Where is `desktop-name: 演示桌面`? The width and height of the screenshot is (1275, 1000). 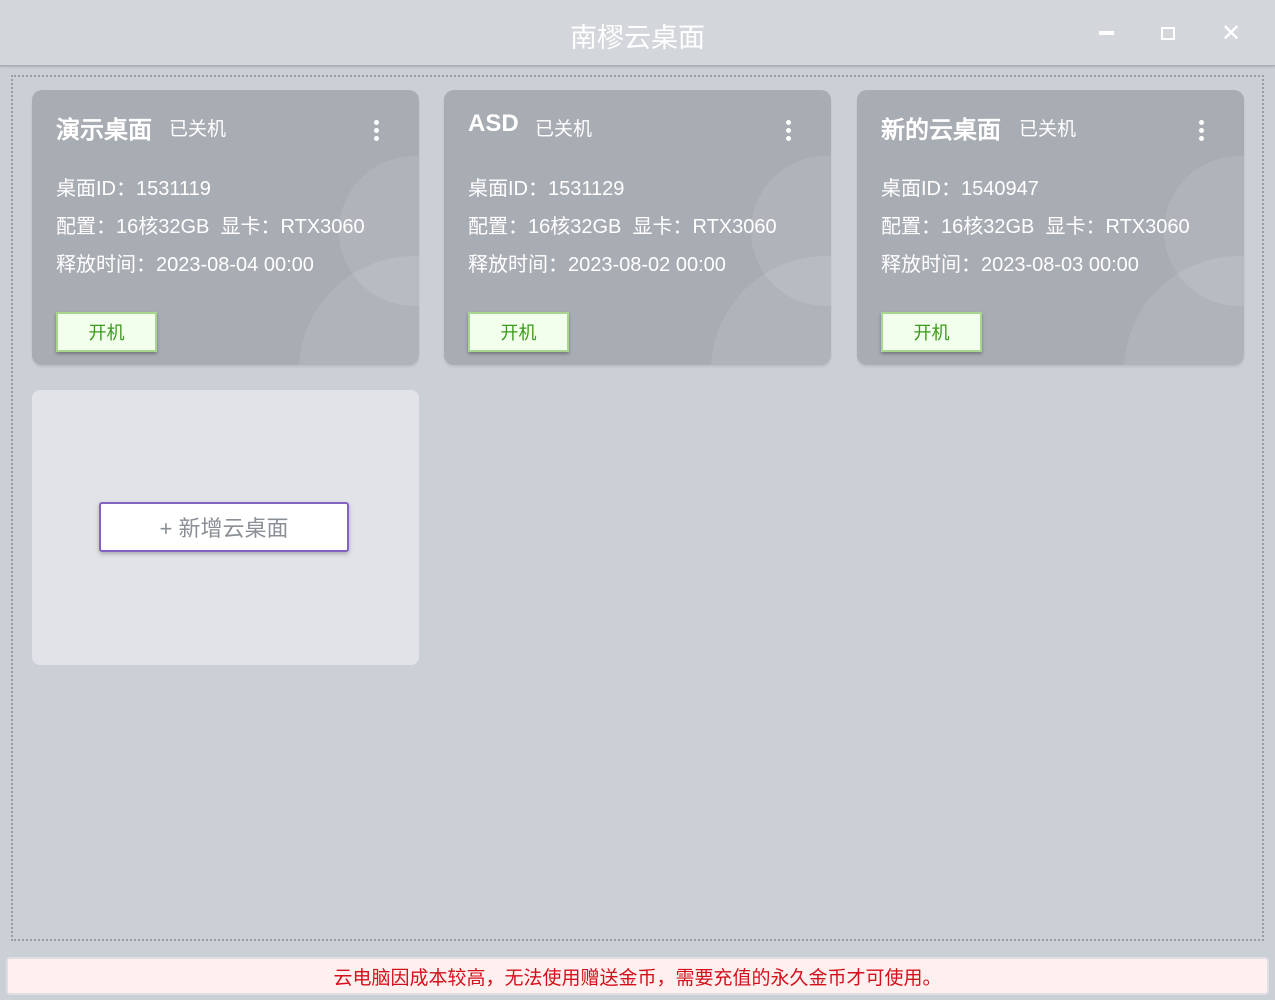
desktop-name: 演示桌面 is located at coordinates (104, 130).